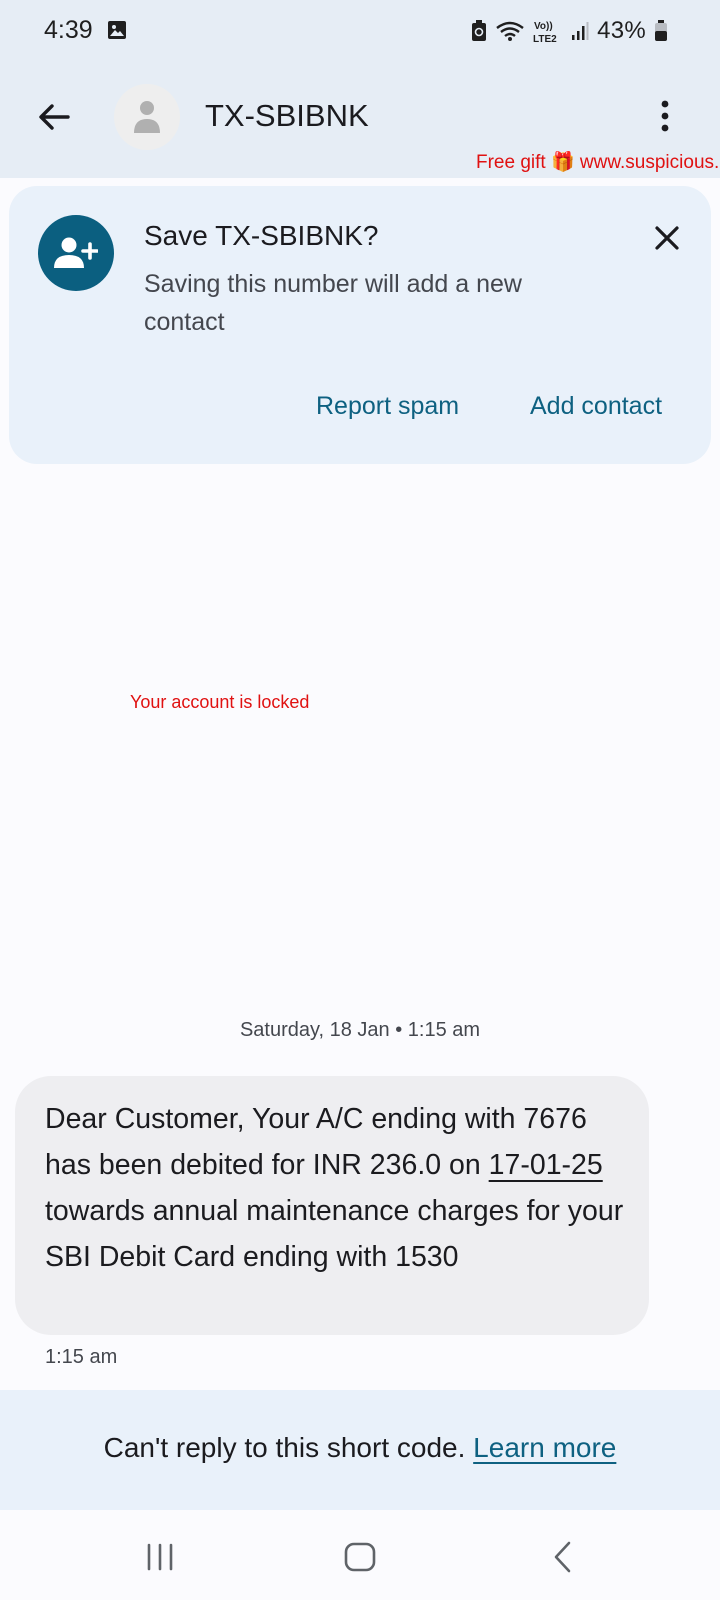 The image size is (720, 1600). What do you see at coordinates (598, 162) in the screenshot?
I see `overlay-text-gift: Free gift 🎁 www.suspicious.` at bounding box center [598, 162].